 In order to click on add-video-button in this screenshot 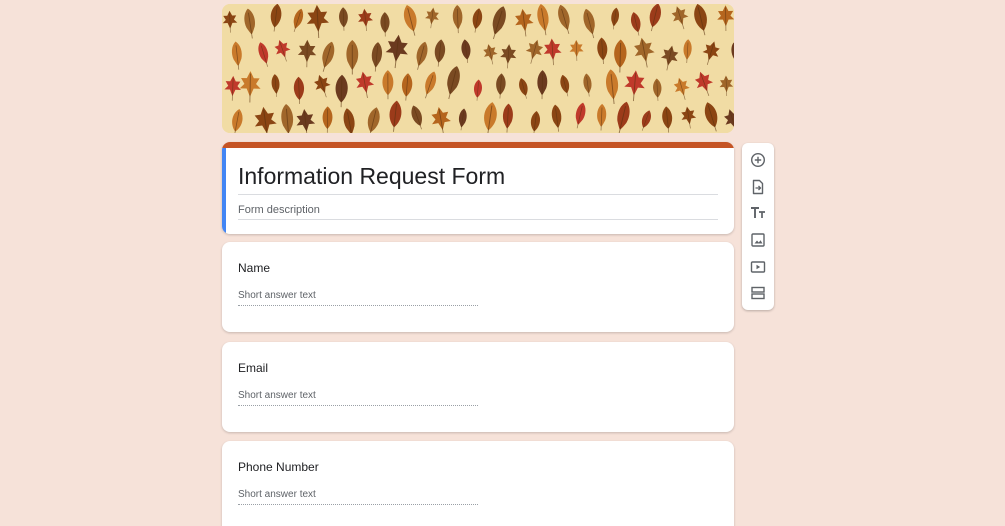, I will do `click(758, 267)`.